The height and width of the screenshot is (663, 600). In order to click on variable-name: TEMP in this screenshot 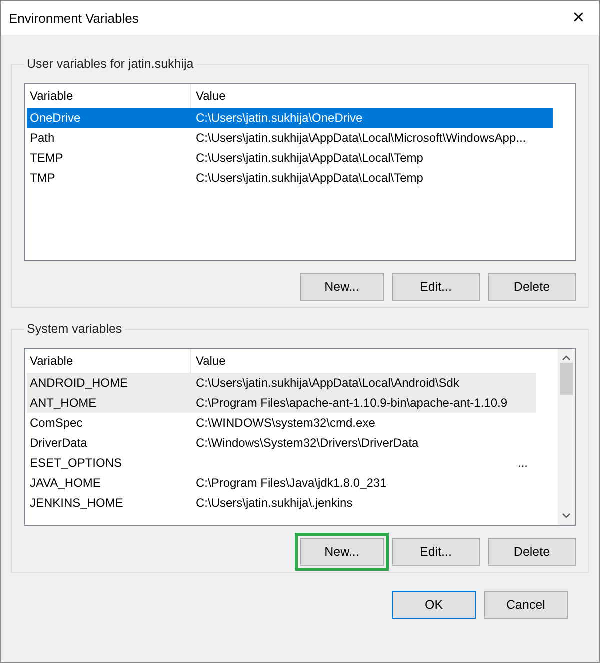, I will do `click(46, 158)`.